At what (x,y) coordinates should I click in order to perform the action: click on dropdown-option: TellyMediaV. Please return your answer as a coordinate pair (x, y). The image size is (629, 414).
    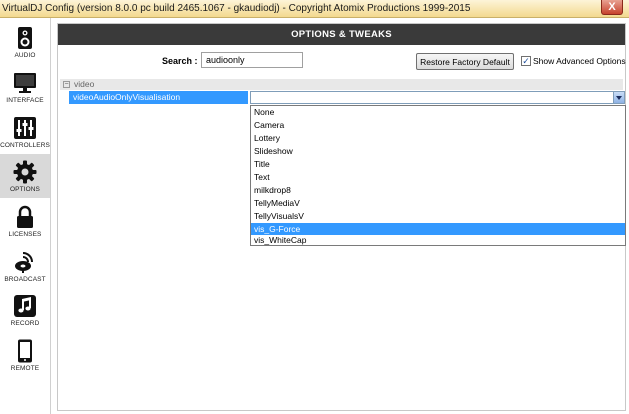
    Looking at the image, I should click on (438, 203).